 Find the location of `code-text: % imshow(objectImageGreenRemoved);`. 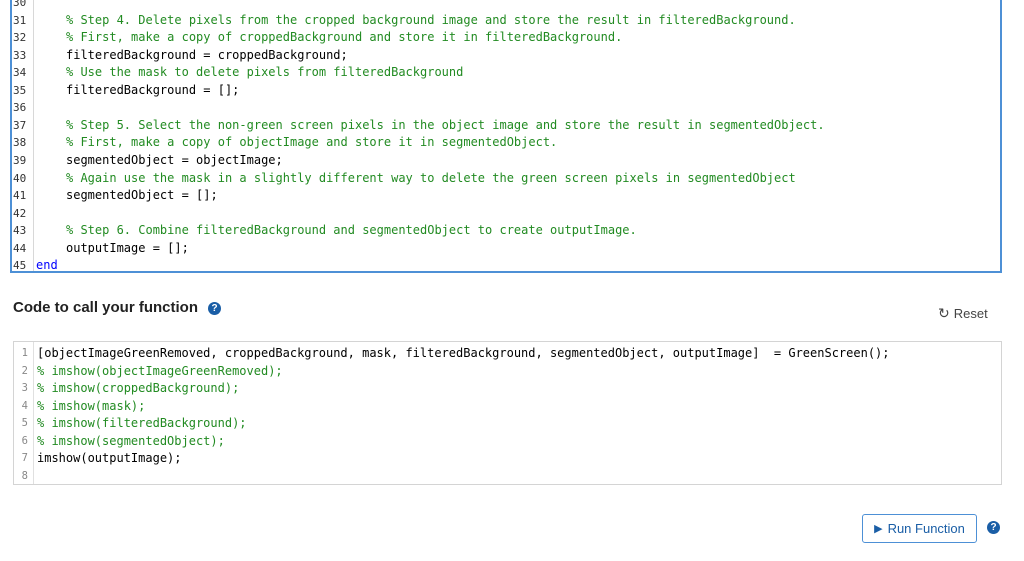

code-text: % imshow(objectImageGreenRemoved); is located at coordinates (160, 370).